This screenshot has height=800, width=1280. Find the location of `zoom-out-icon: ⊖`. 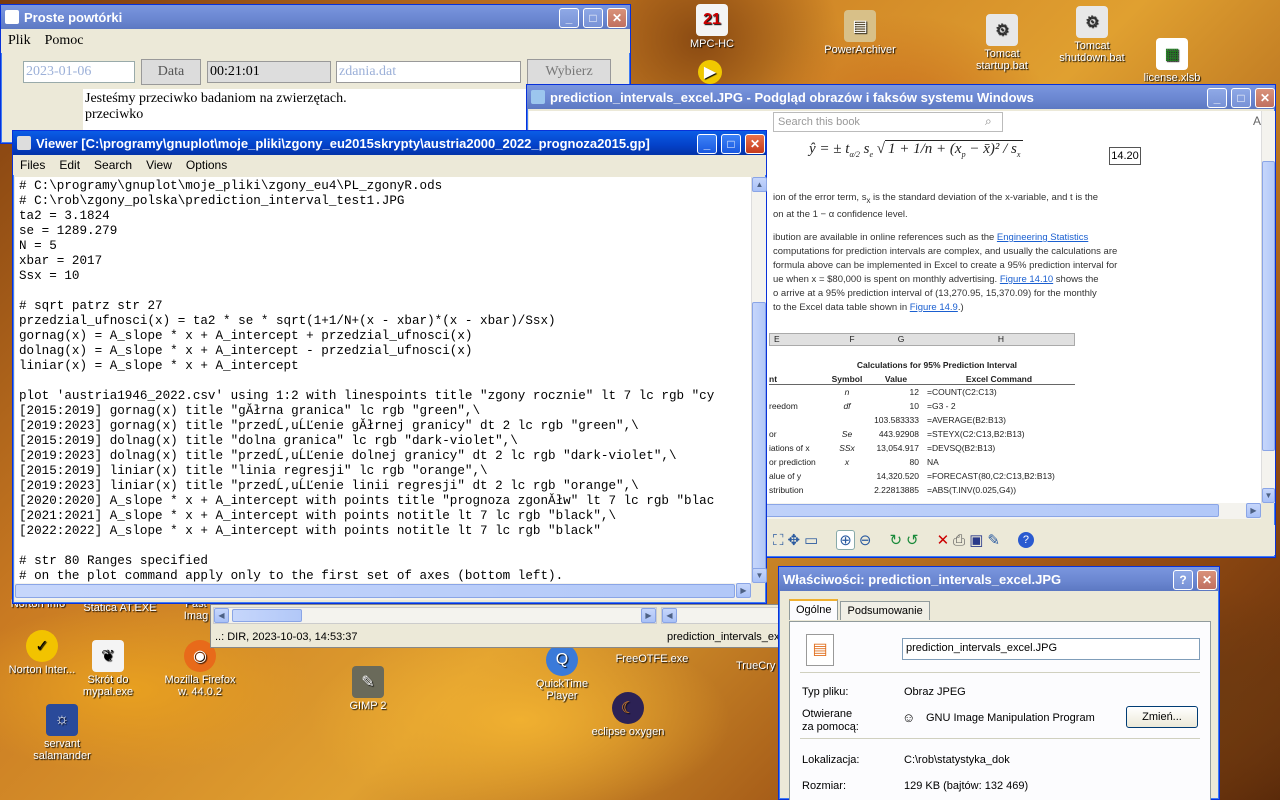

zoom-out-icon: ⊖ is located at coordinates (865, 540).